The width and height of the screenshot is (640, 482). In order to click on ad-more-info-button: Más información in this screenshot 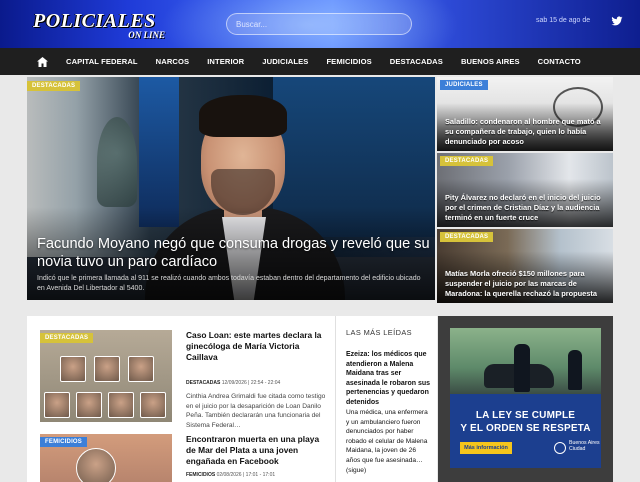, I will do `click(486, 448)`.